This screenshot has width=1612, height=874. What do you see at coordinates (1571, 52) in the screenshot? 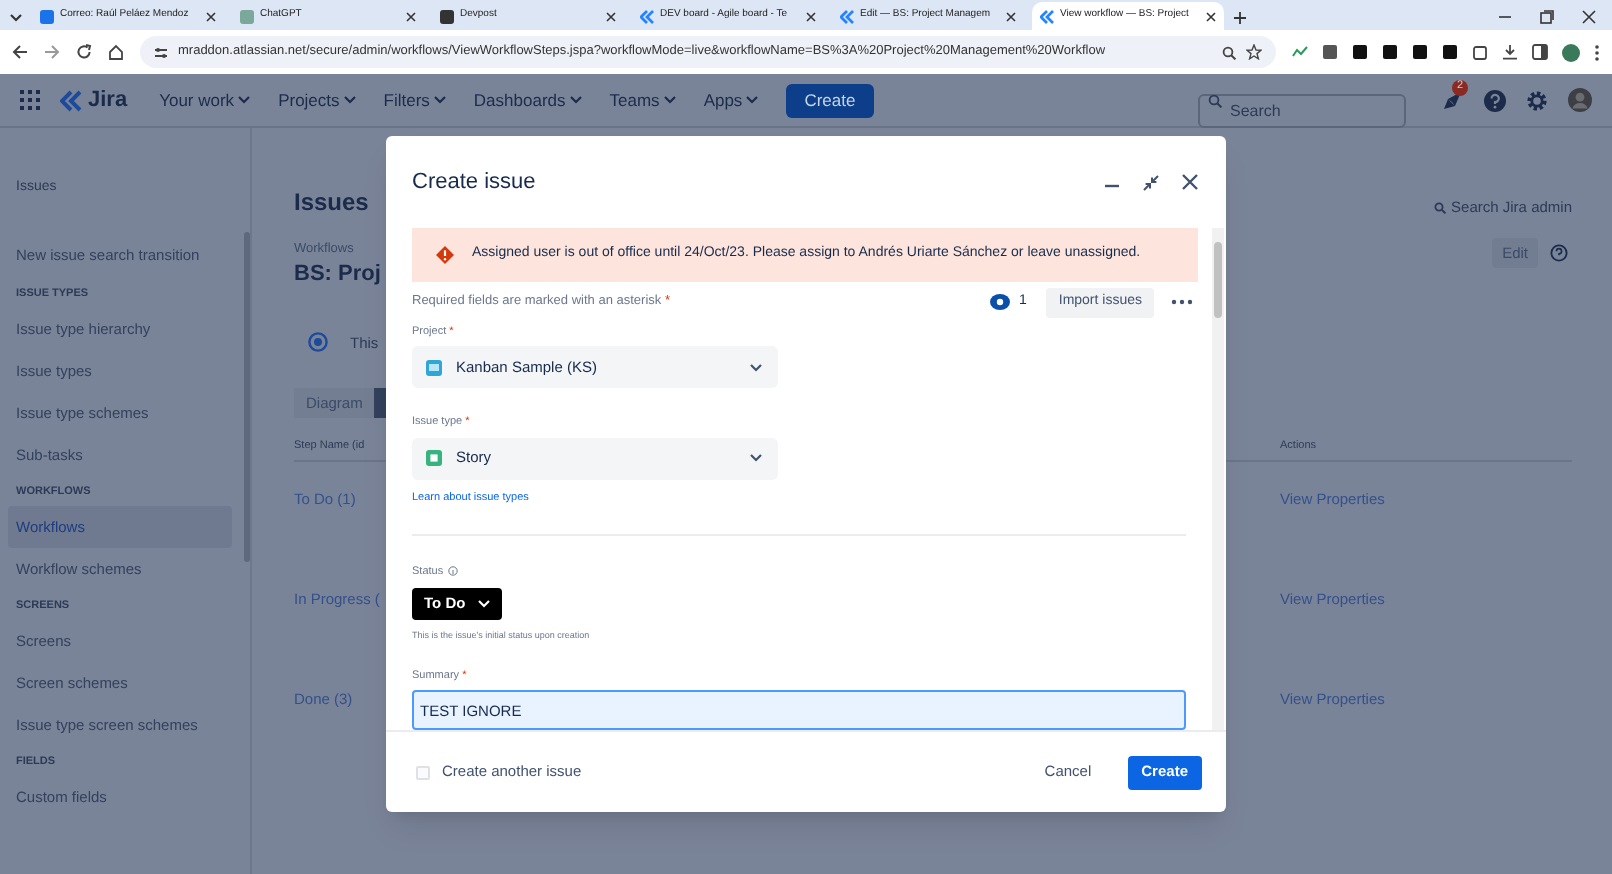
I see `profile-avatar-icon` at bounding box center [1571, 52].